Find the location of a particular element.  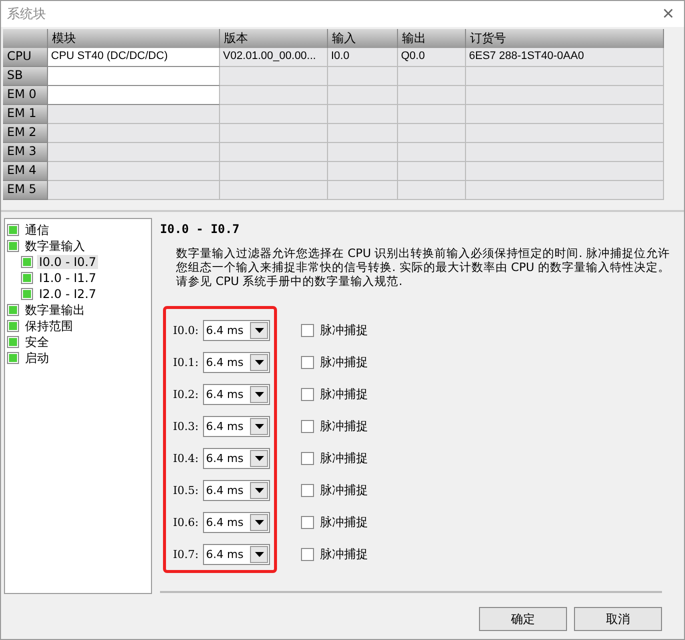

dialog-button: 确定 is located at coordinates (523, 619).